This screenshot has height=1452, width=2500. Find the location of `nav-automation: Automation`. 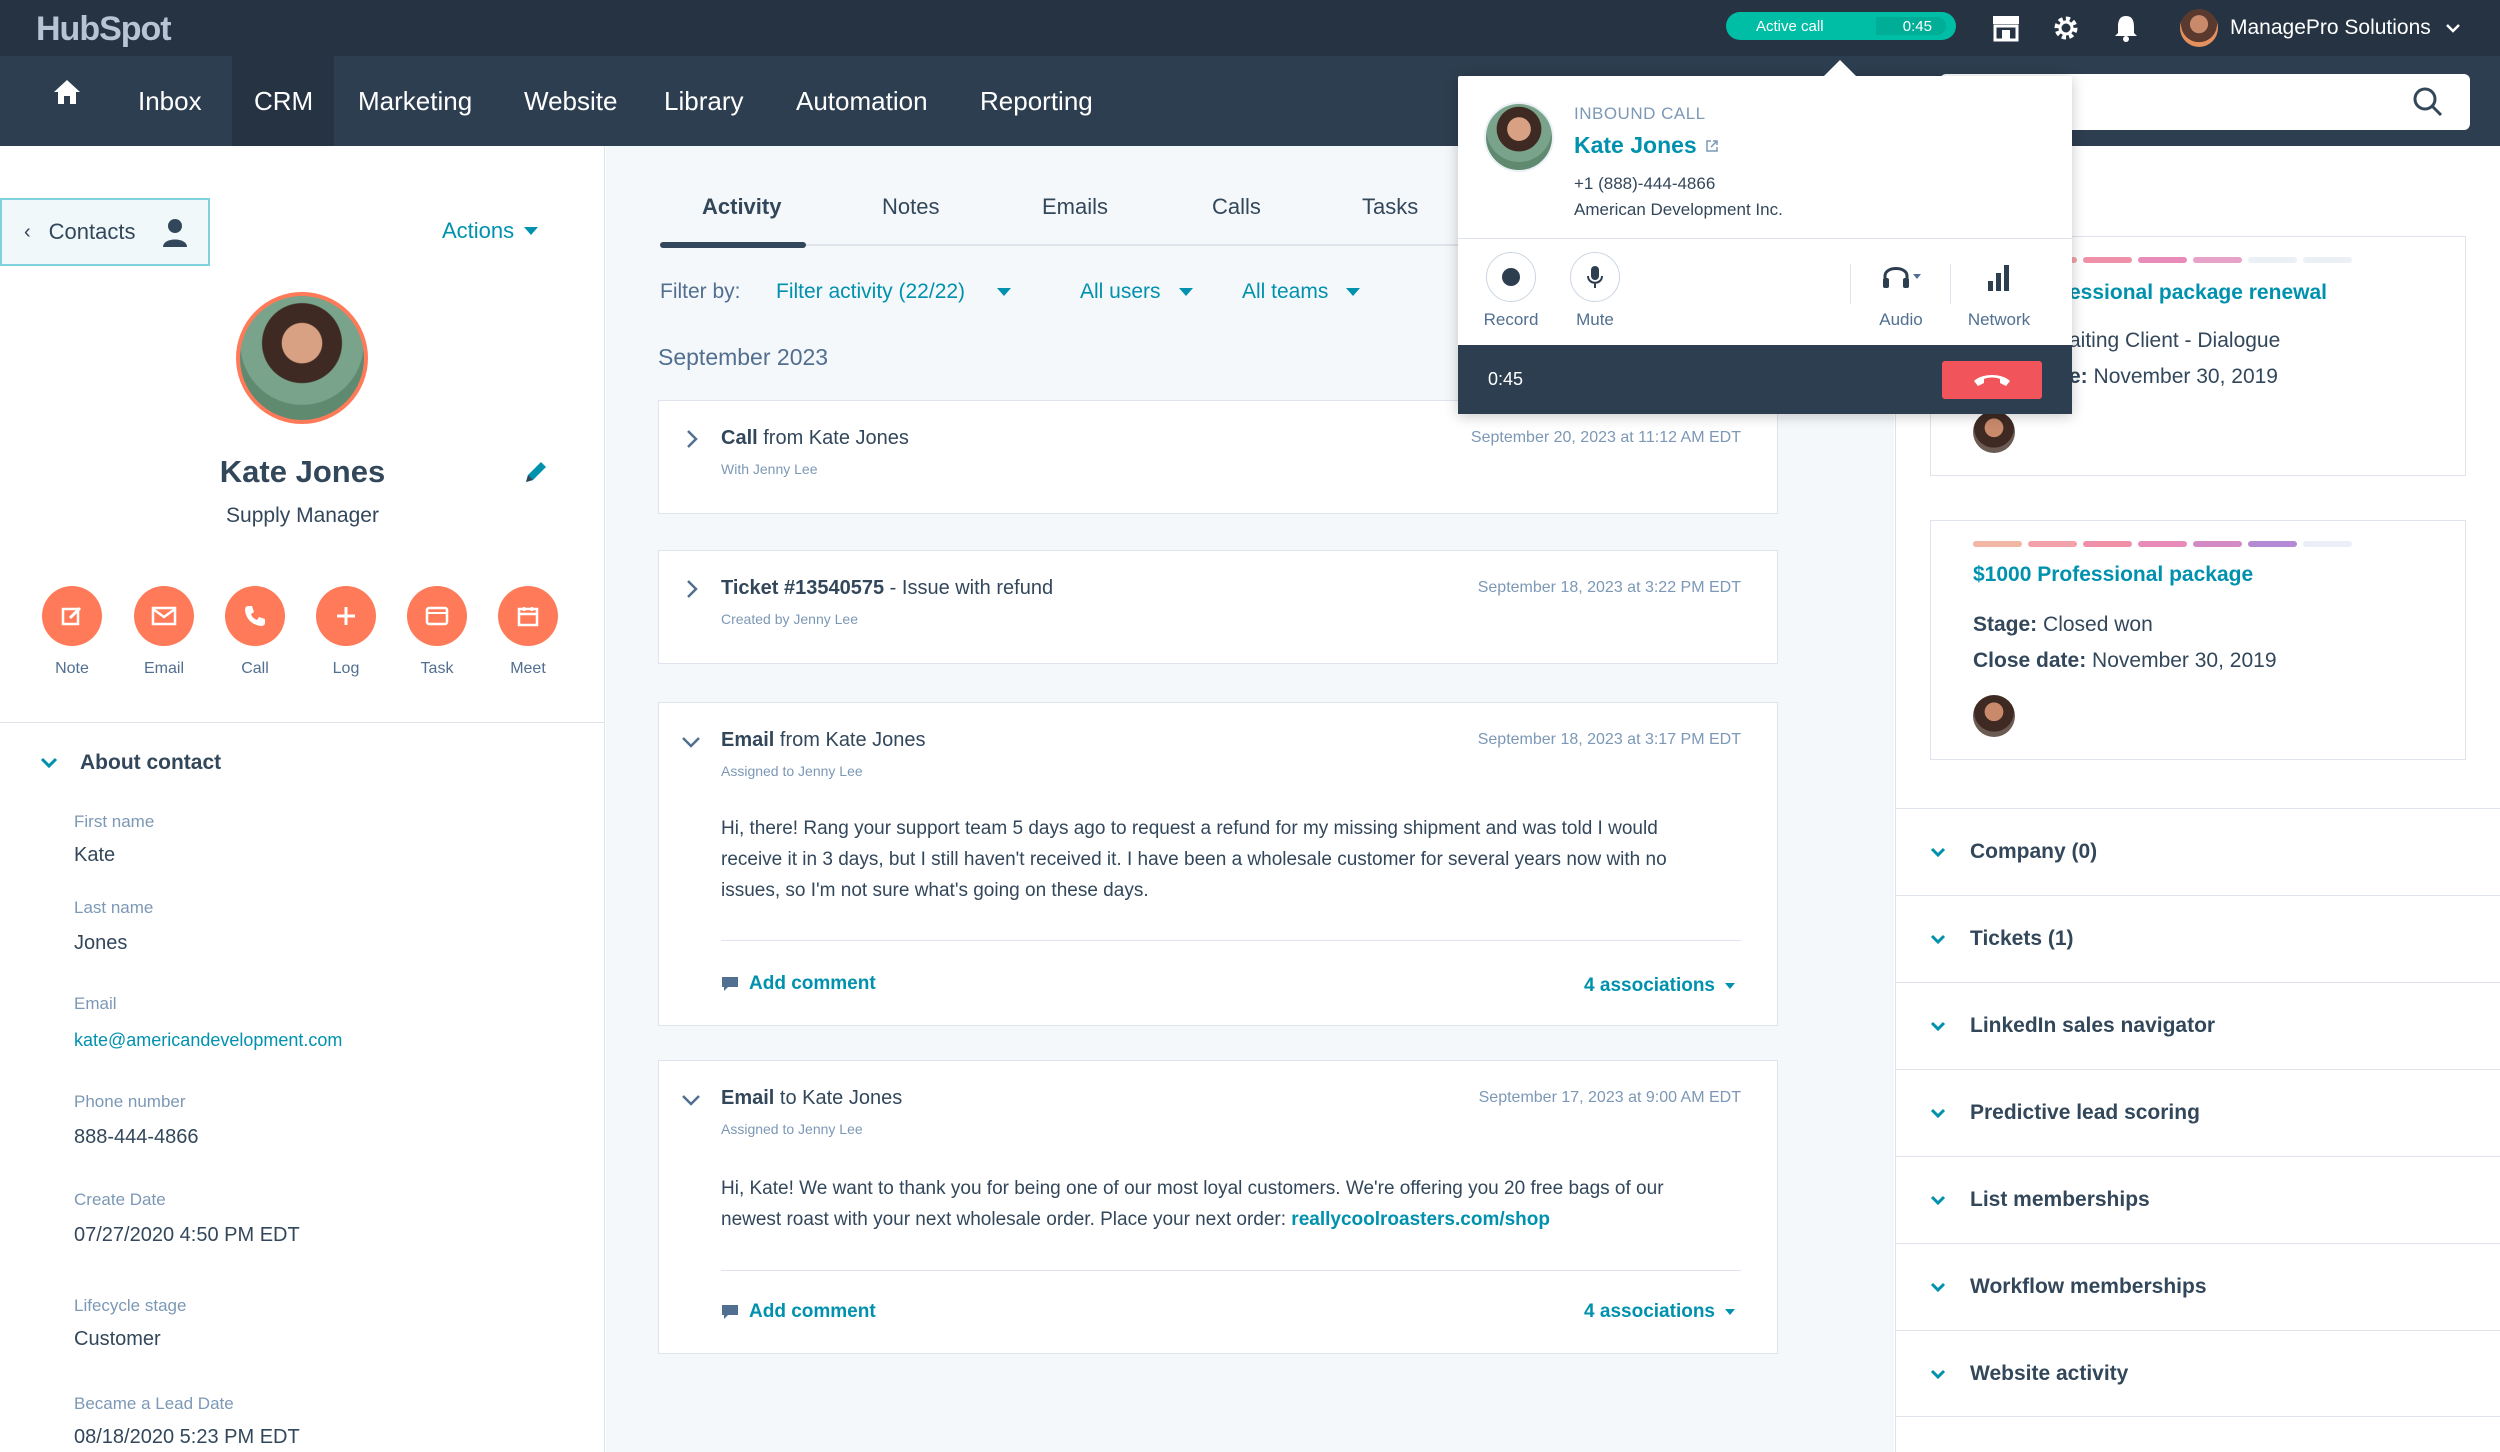

nav-automation: Automation is located at coordinates (862, 101).